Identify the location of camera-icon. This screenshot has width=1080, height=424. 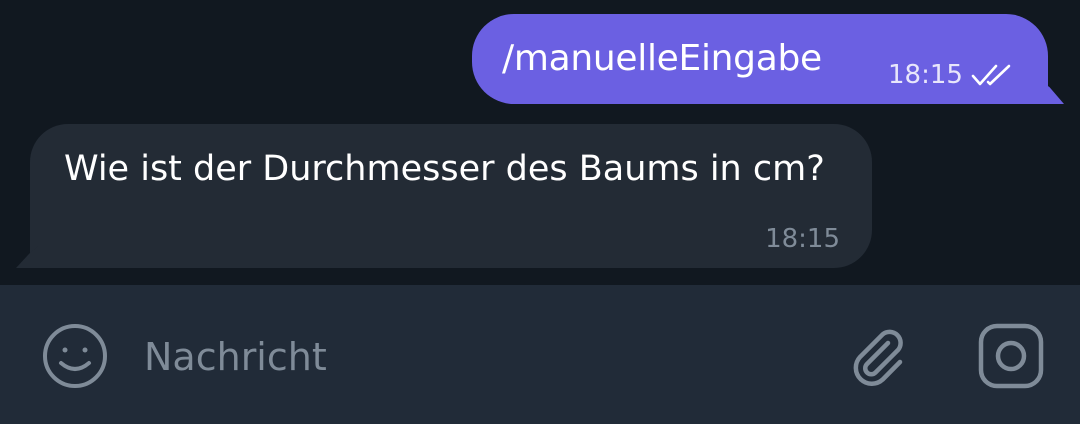
(1011, 356).